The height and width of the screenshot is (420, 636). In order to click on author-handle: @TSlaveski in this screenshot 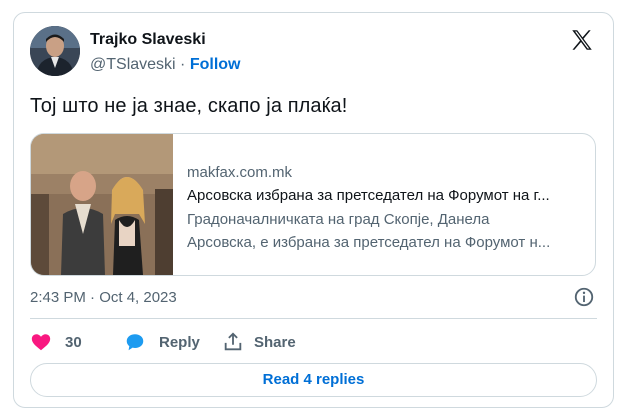, I will do `click(133, 64)`.